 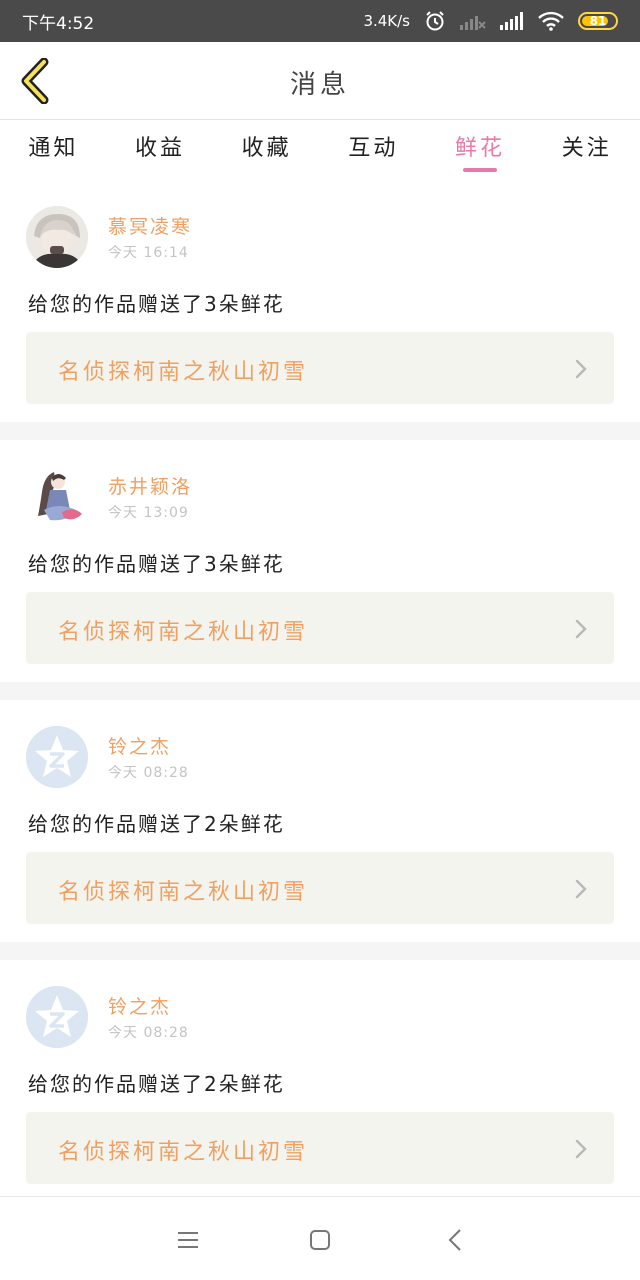 What do you see at coordinates (490, 21) in the screenshot?
I see `status-indicators: 3.4K/s 81` at bounding box center [490, 21].